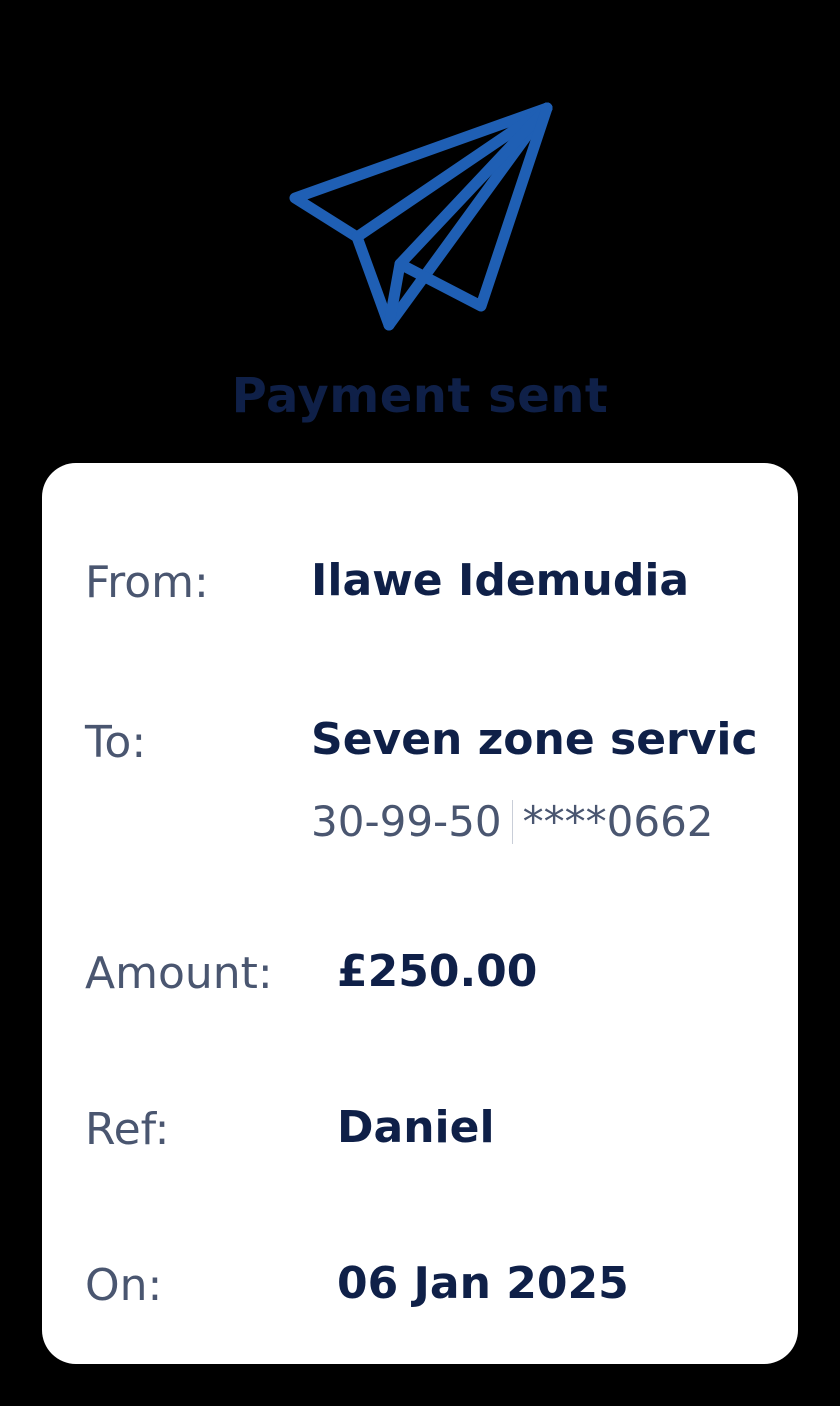 Image resolution: width=840 pixels, height=1406 pixels. What do you see at coordinates (420, 216) in the screenshot?
I see `paper-plane-icon` at bounding box center [420, 216].